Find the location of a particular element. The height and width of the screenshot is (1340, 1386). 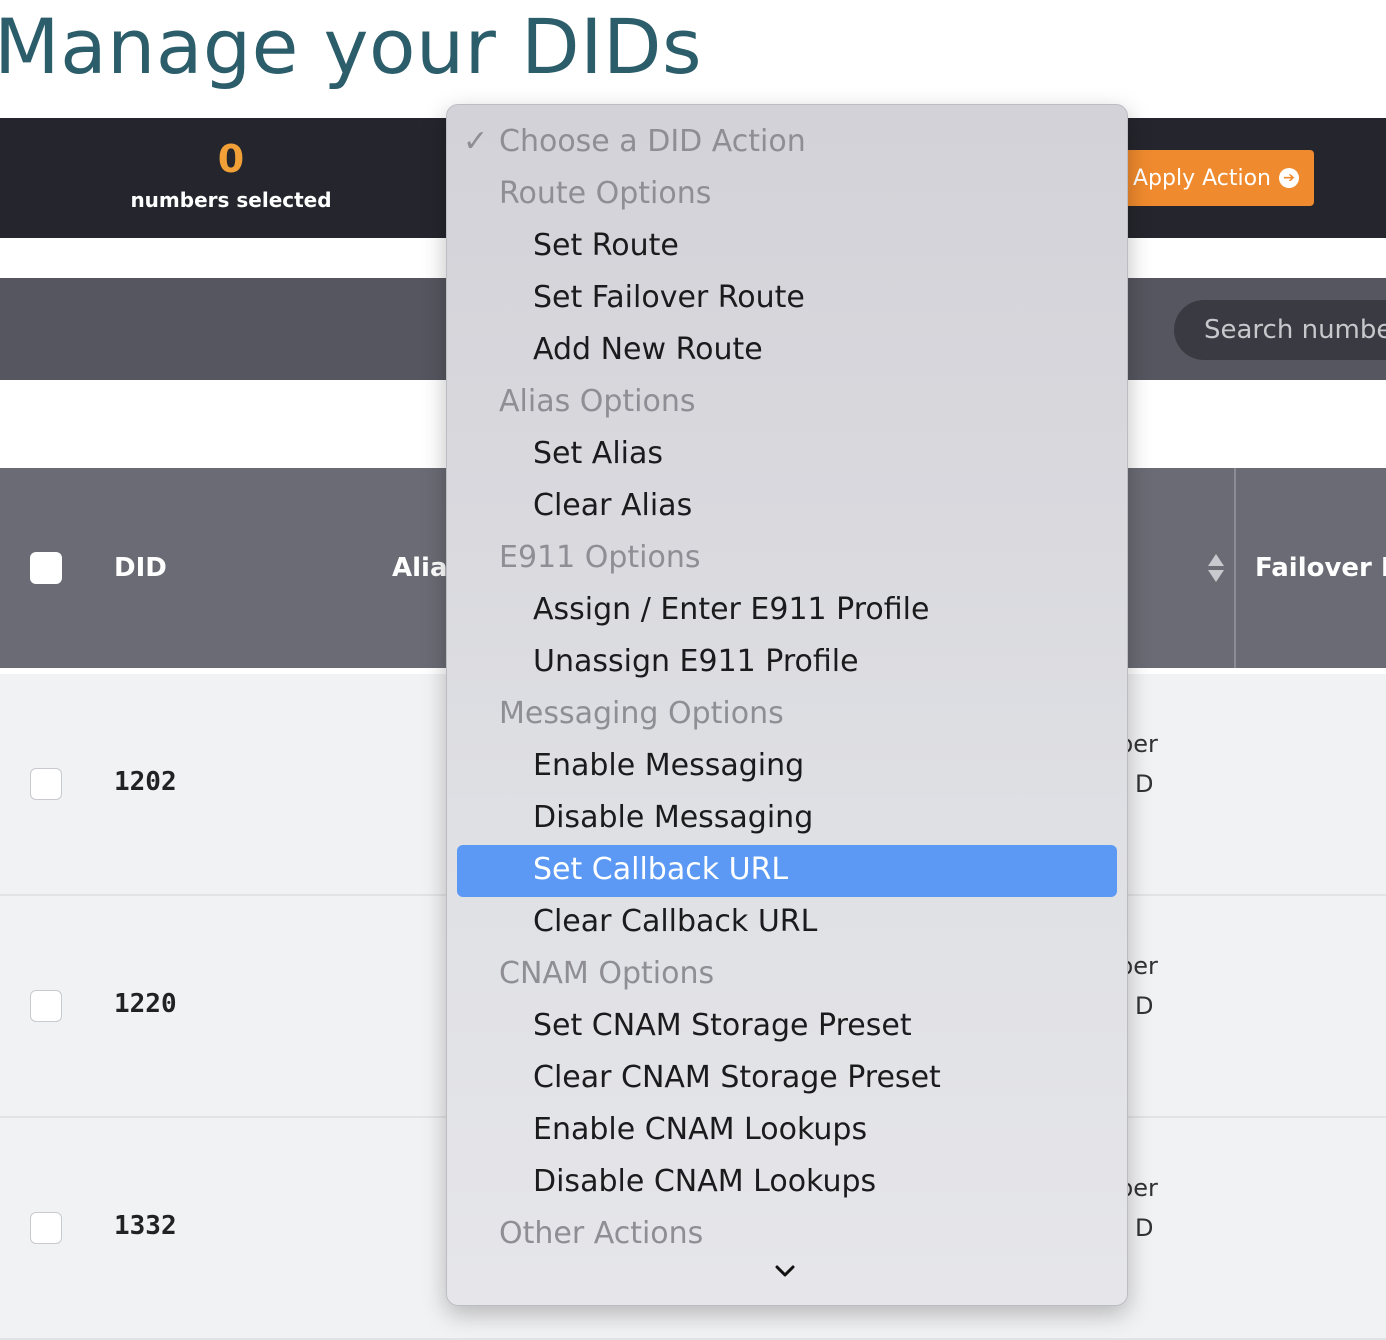

column-header-failover: Failover Ro is located at coordinates (1320, 568).